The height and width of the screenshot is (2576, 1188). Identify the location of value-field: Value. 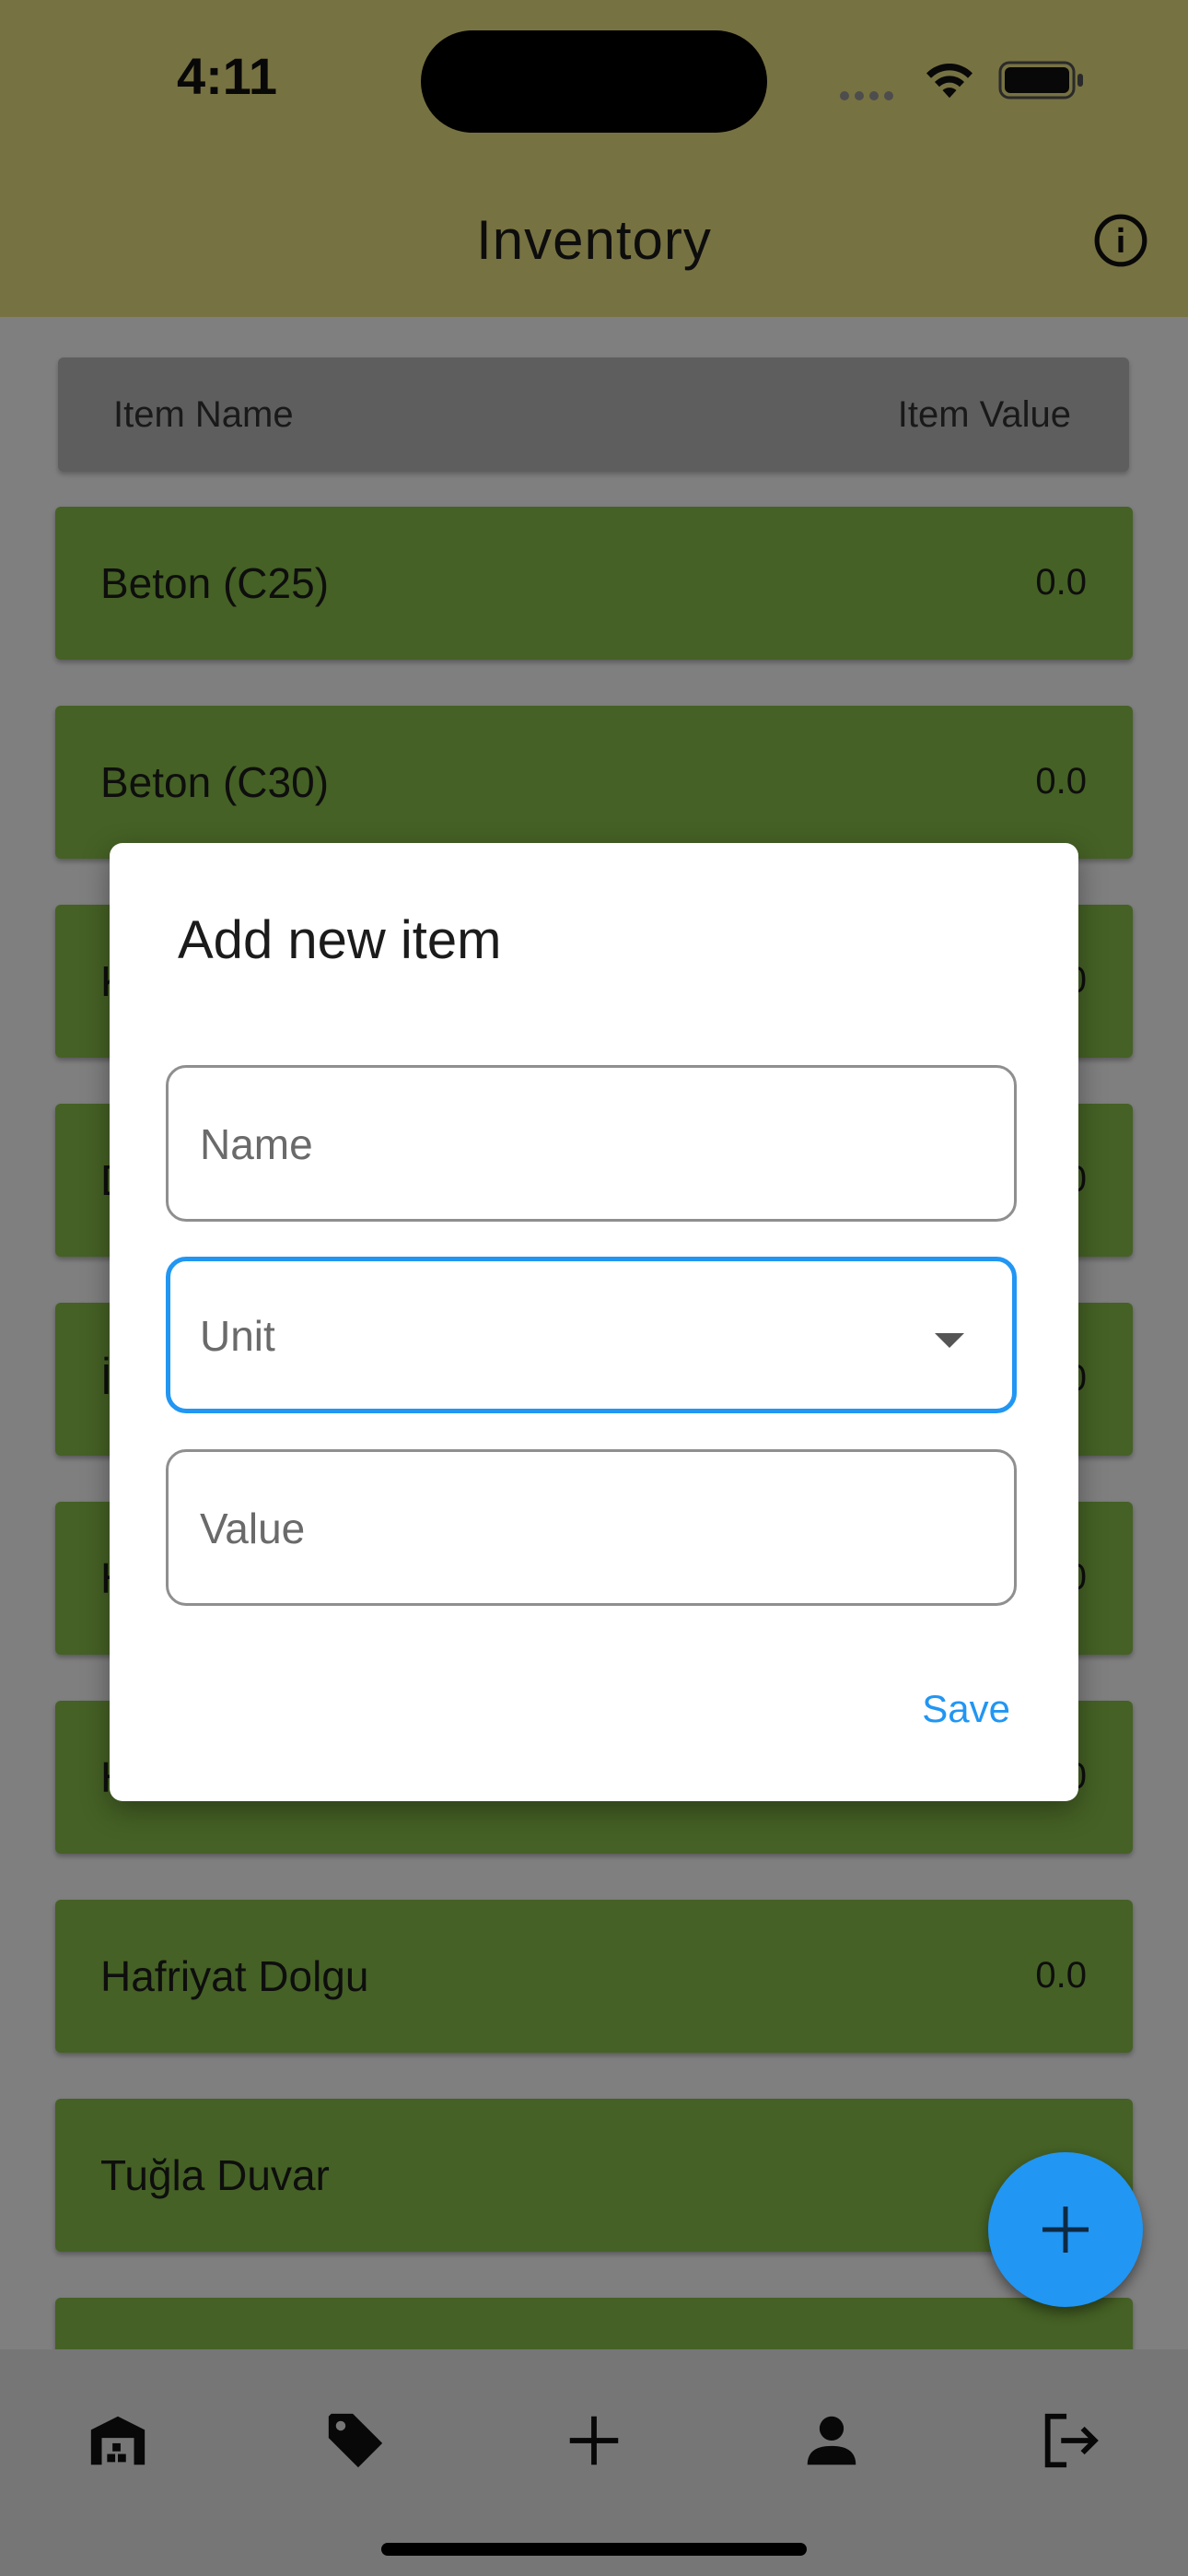
(591, 1527).